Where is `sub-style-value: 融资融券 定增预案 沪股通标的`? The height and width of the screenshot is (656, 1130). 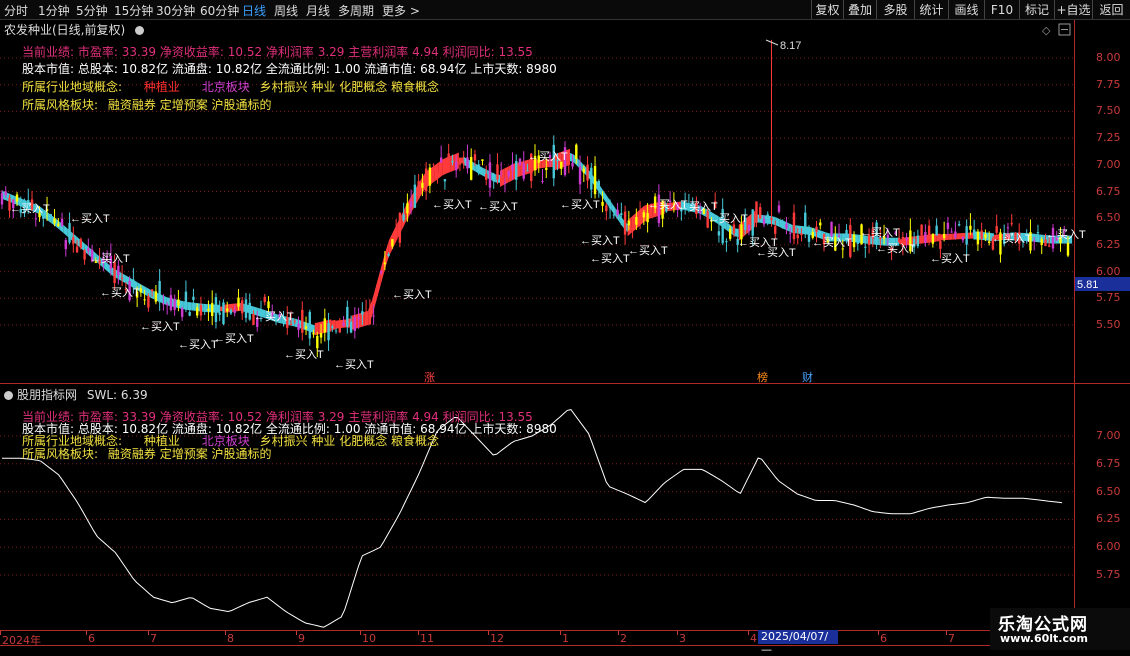
sub-style-value: 融资融券 定增预案 沪股通标的 is located at coordinates (189, 454).